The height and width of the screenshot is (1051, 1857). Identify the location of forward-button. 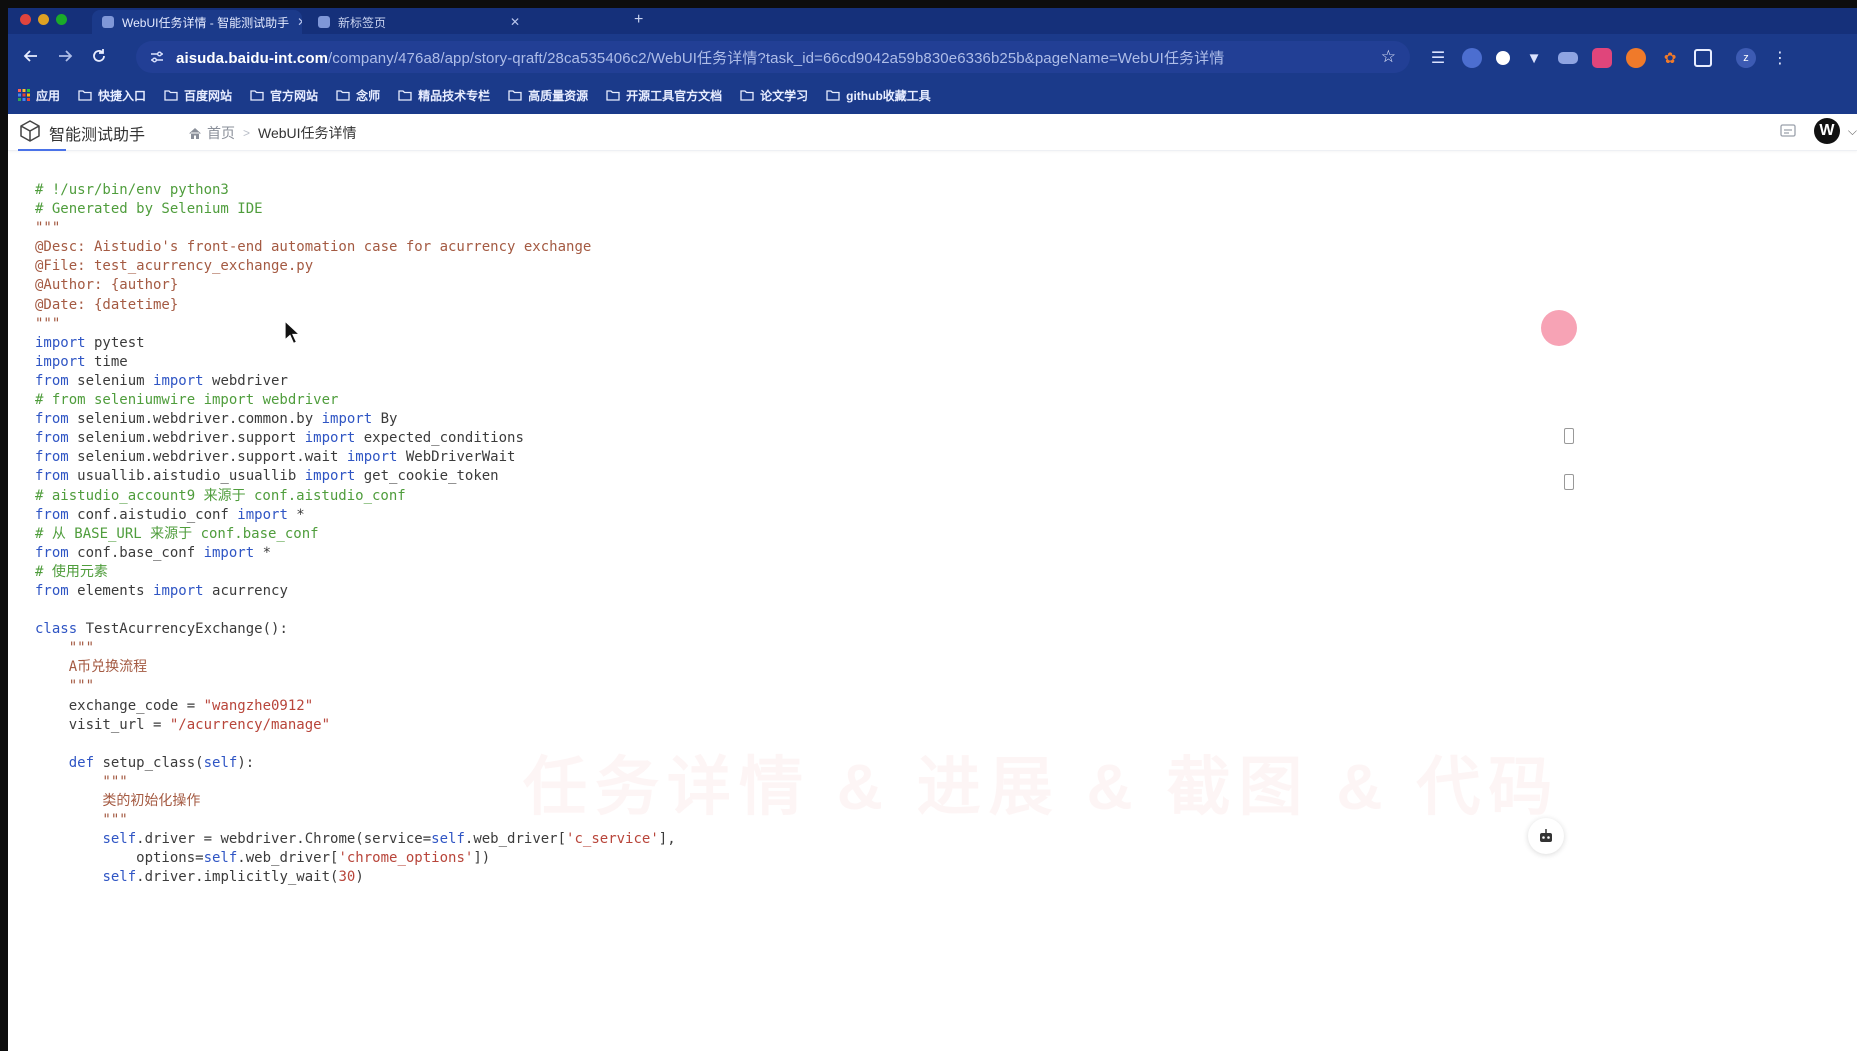
(65, 56).